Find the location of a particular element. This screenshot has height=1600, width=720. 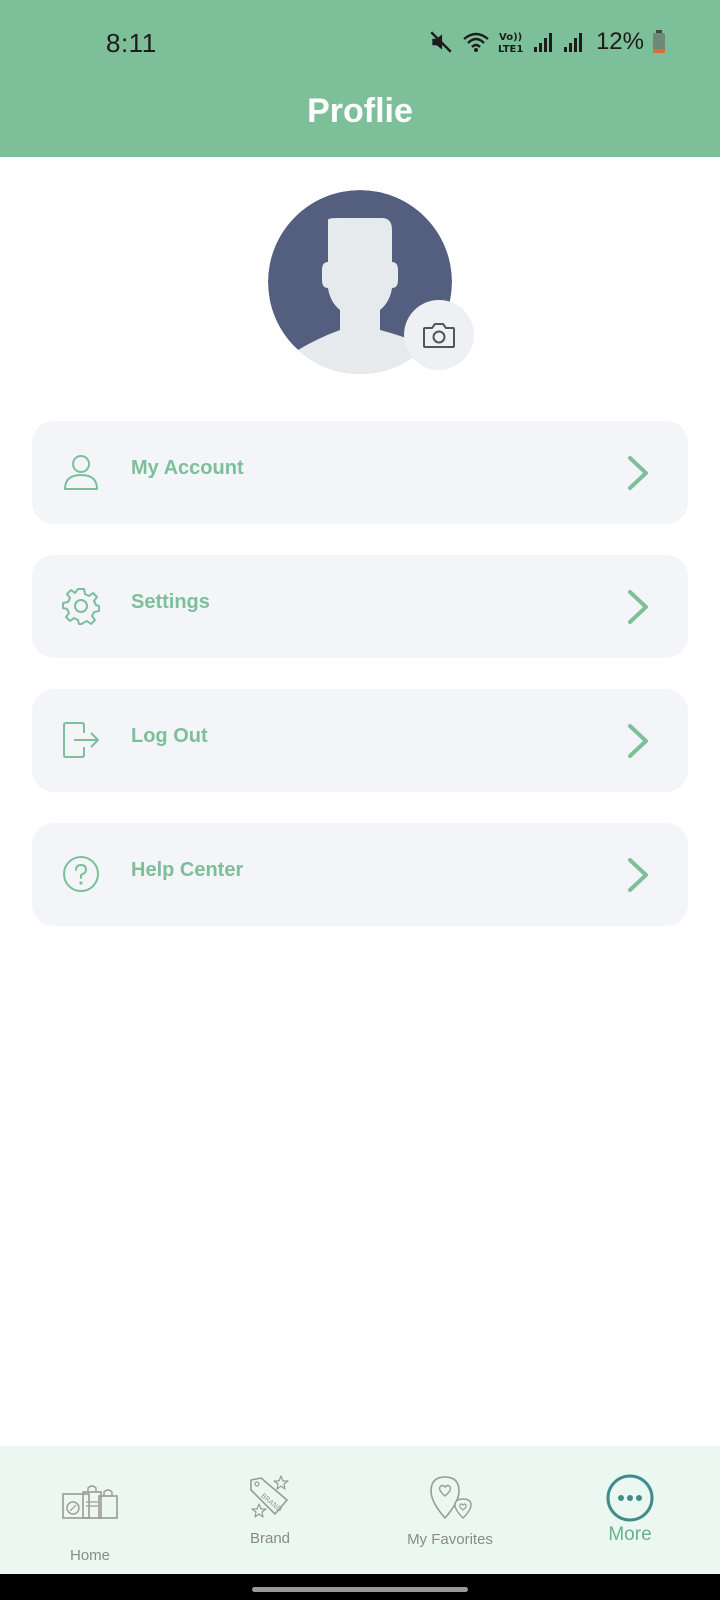

system-gesture-bar is located at coordinates (360, 1587).